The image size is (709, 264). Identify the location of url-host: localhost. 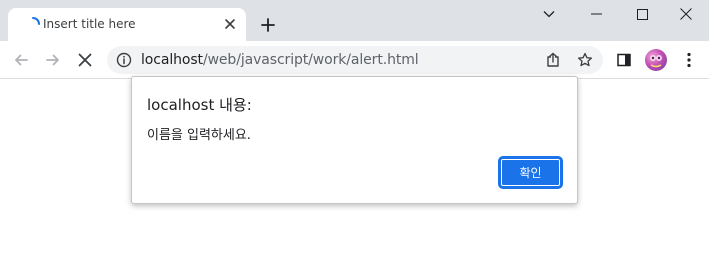
(172, 60).